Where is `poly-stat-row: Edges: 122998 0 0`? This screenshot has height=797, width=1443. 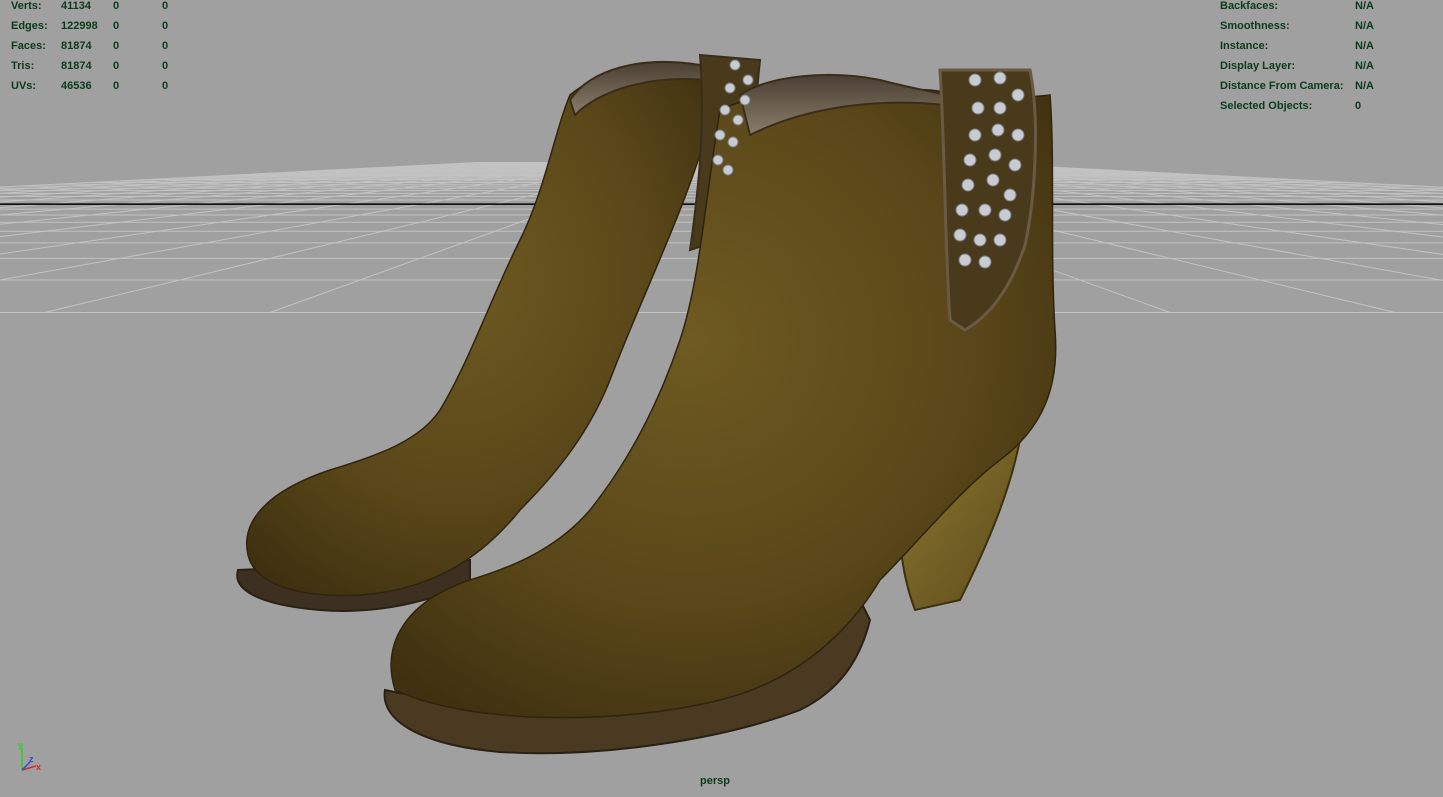 poly-stat-row: Edges: 122998 0 0 is located at coordinates (111, 30).